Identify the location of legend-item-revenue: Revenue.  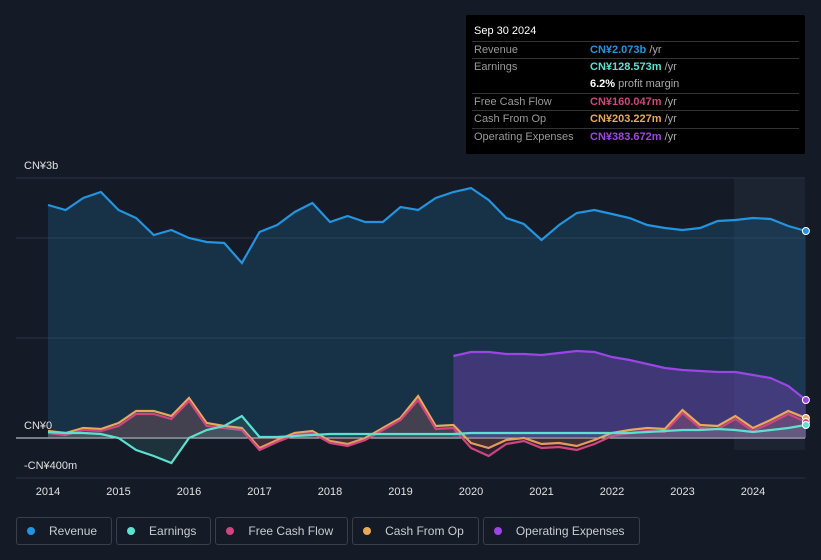
(64, 531).